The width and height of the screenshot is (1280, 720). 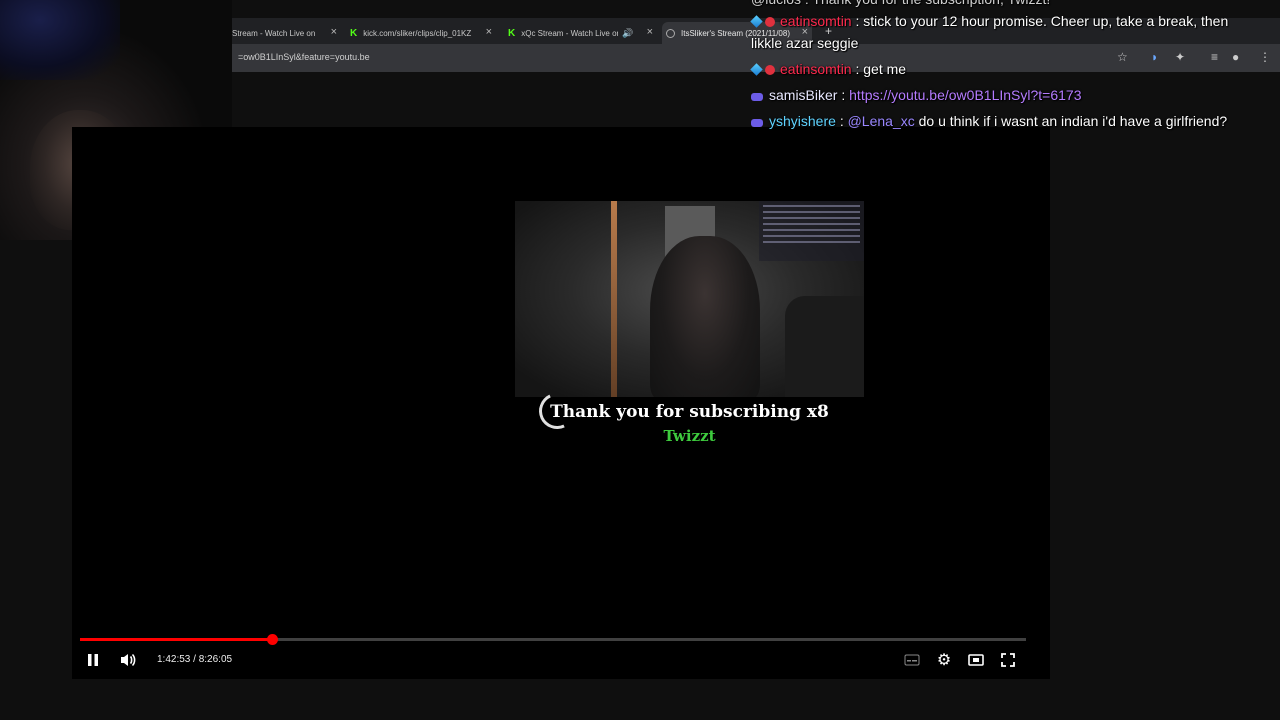 I want to click on chat-mention: @Lena_xc, so click(x=881, y=121).